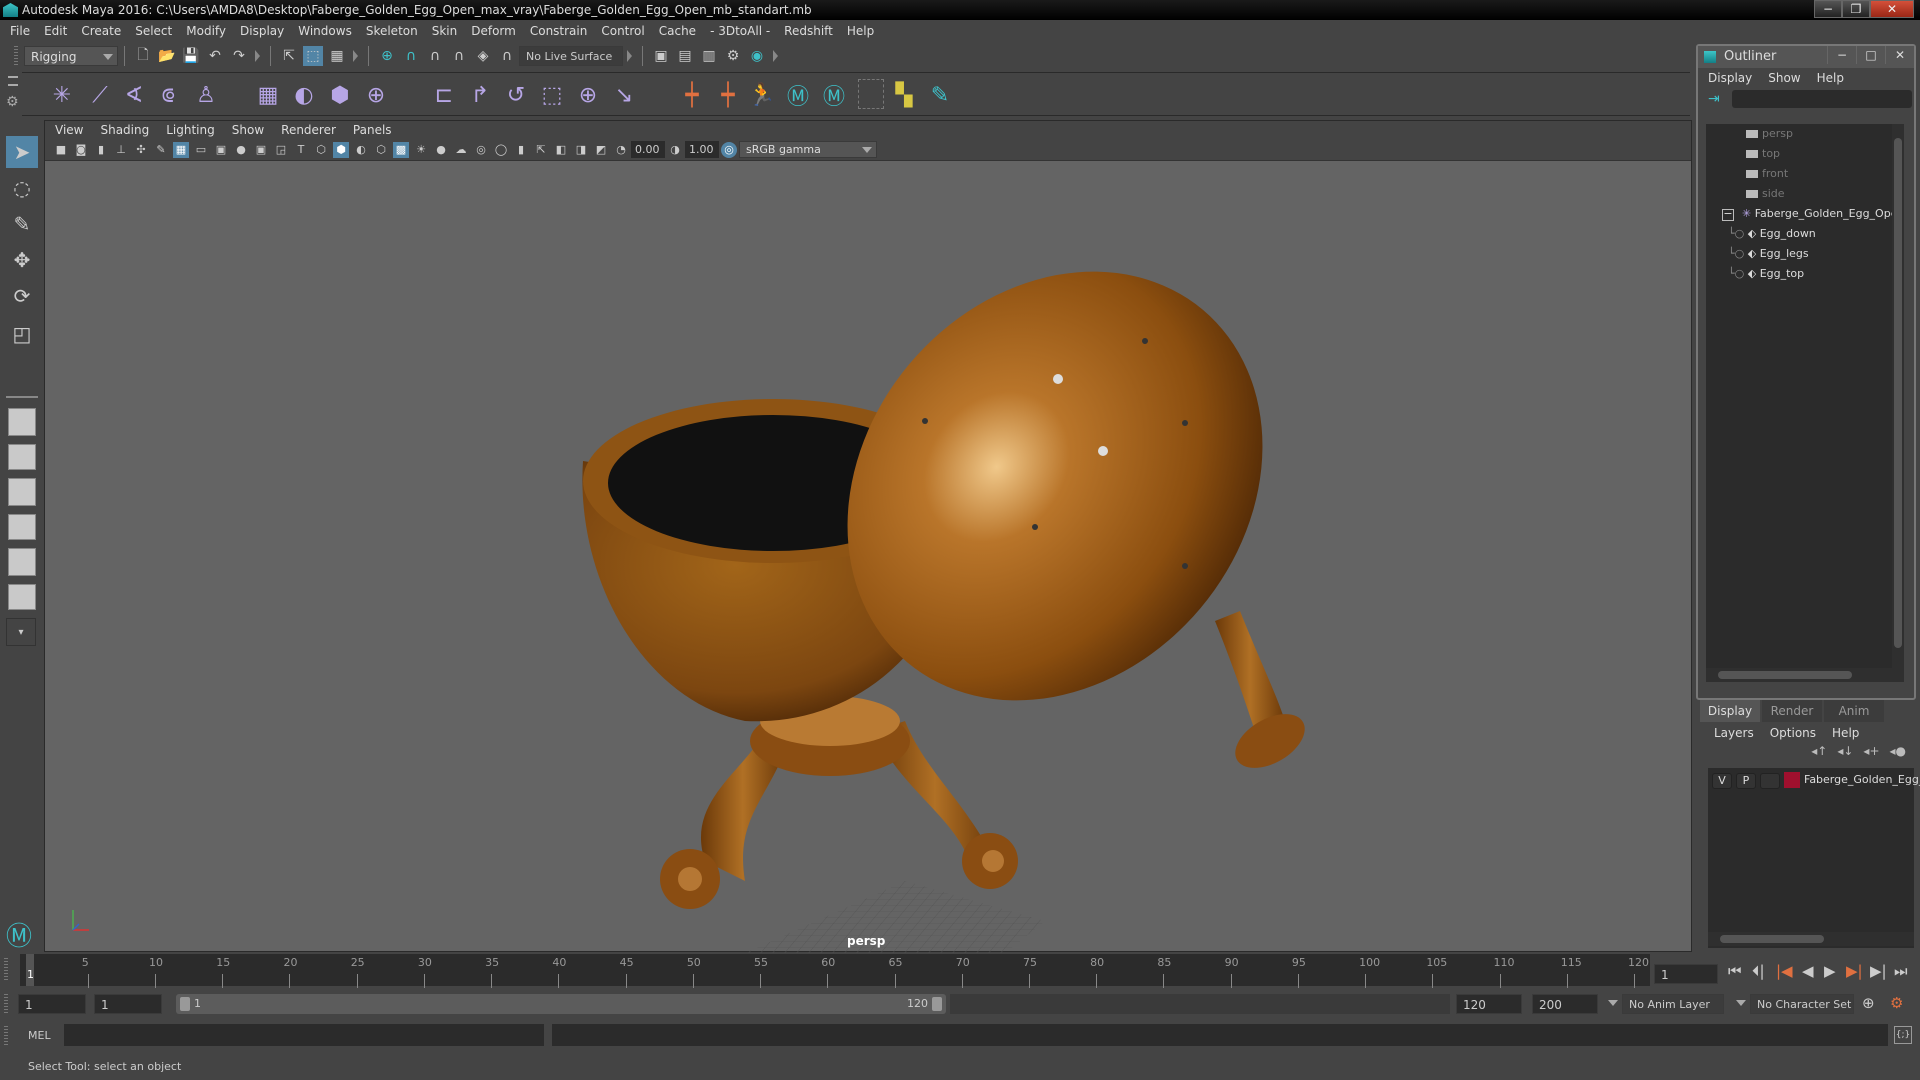 The height and width of the screenshot is (1080, 1920). I want to click on viewport-menu-lighting: Lighting, so click(190, 130).